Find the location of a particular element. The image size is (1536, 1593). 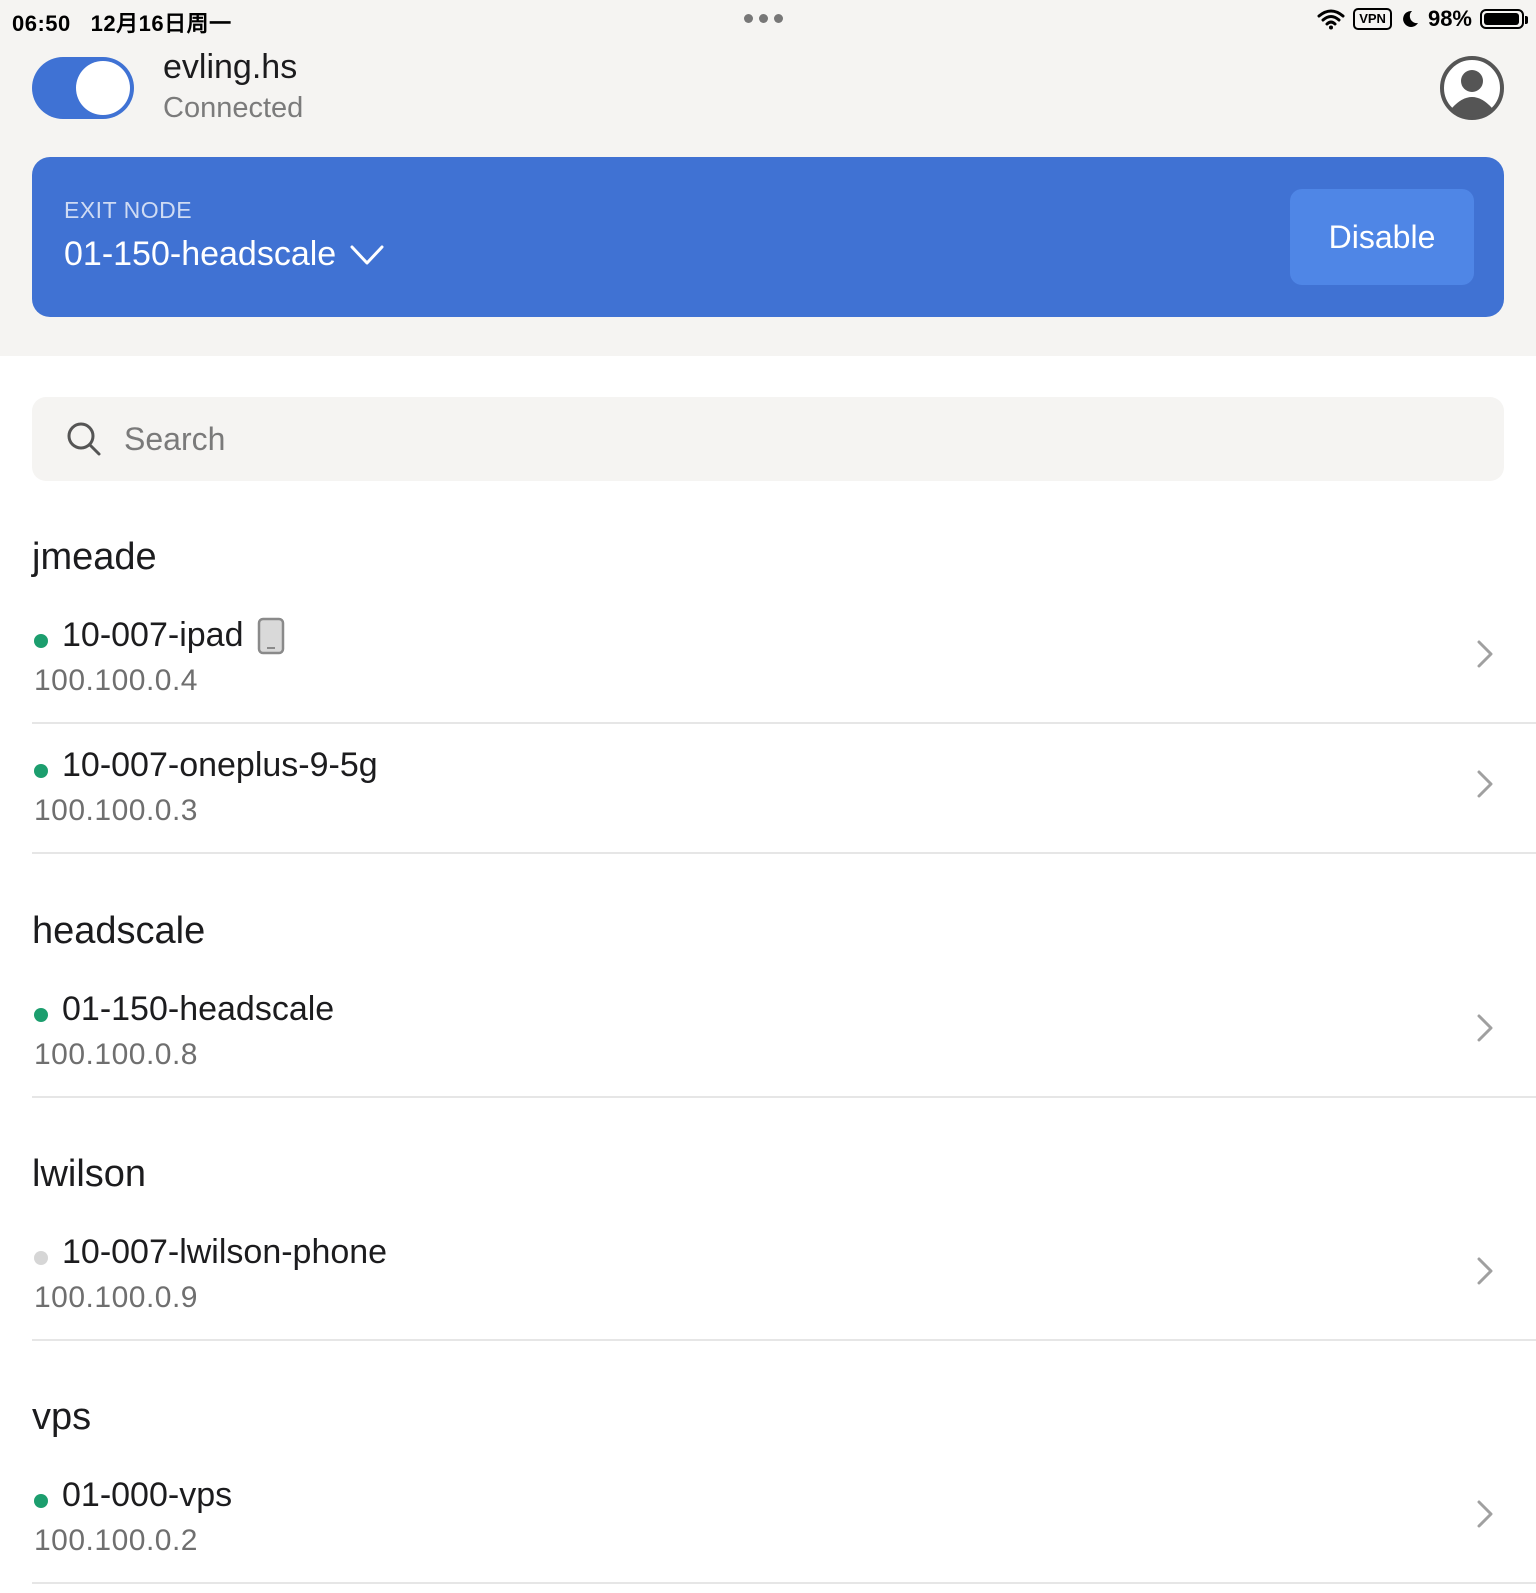

device-name: 10-007-lwilson-phone is located at coordinates (225, 1252).